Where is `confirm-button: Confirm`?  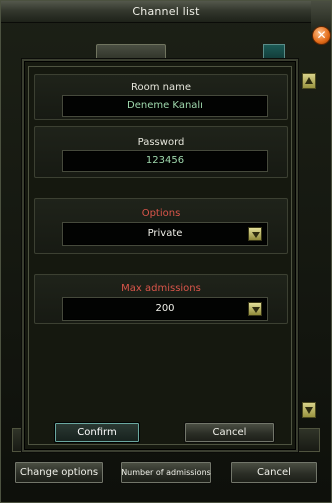
confirm-button: Confirm is located at coordinates (97, 432).